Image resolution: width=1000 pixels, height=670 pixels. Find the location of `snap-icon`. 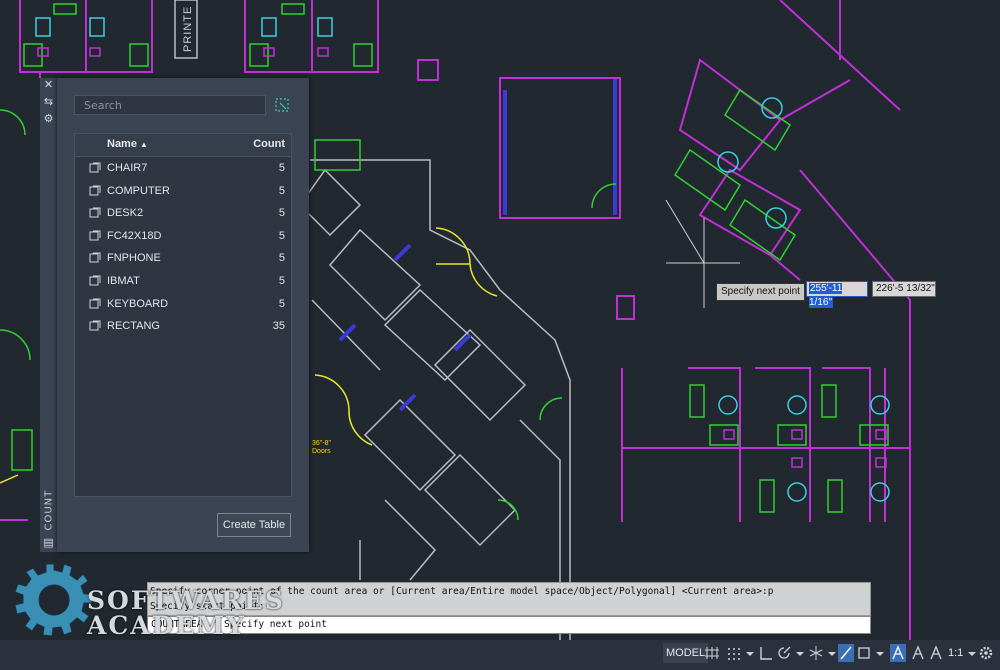

snap-icon is located at coordinates (734, 653).